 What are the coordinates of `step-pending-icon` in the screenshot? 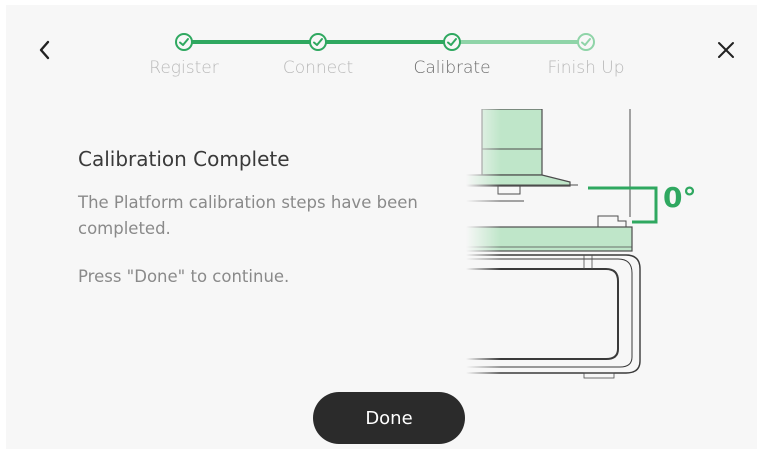 It's located at (586, 42).